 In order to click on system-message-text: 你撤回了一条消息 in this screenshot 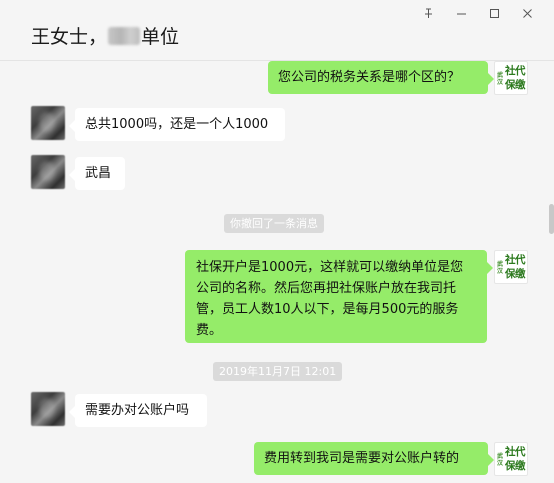, I will do `click(274, 223)`.